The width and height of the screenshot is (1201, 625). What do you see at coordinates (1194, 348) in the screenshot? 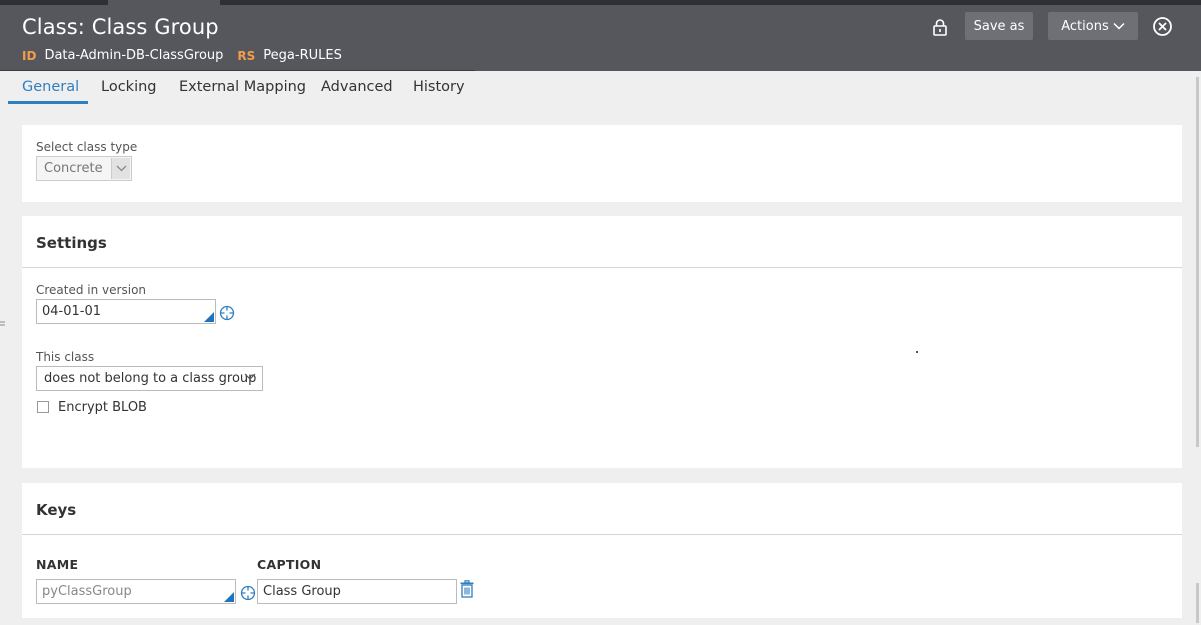
I see `page-scrollbar` at bounding box center [1194, 348].